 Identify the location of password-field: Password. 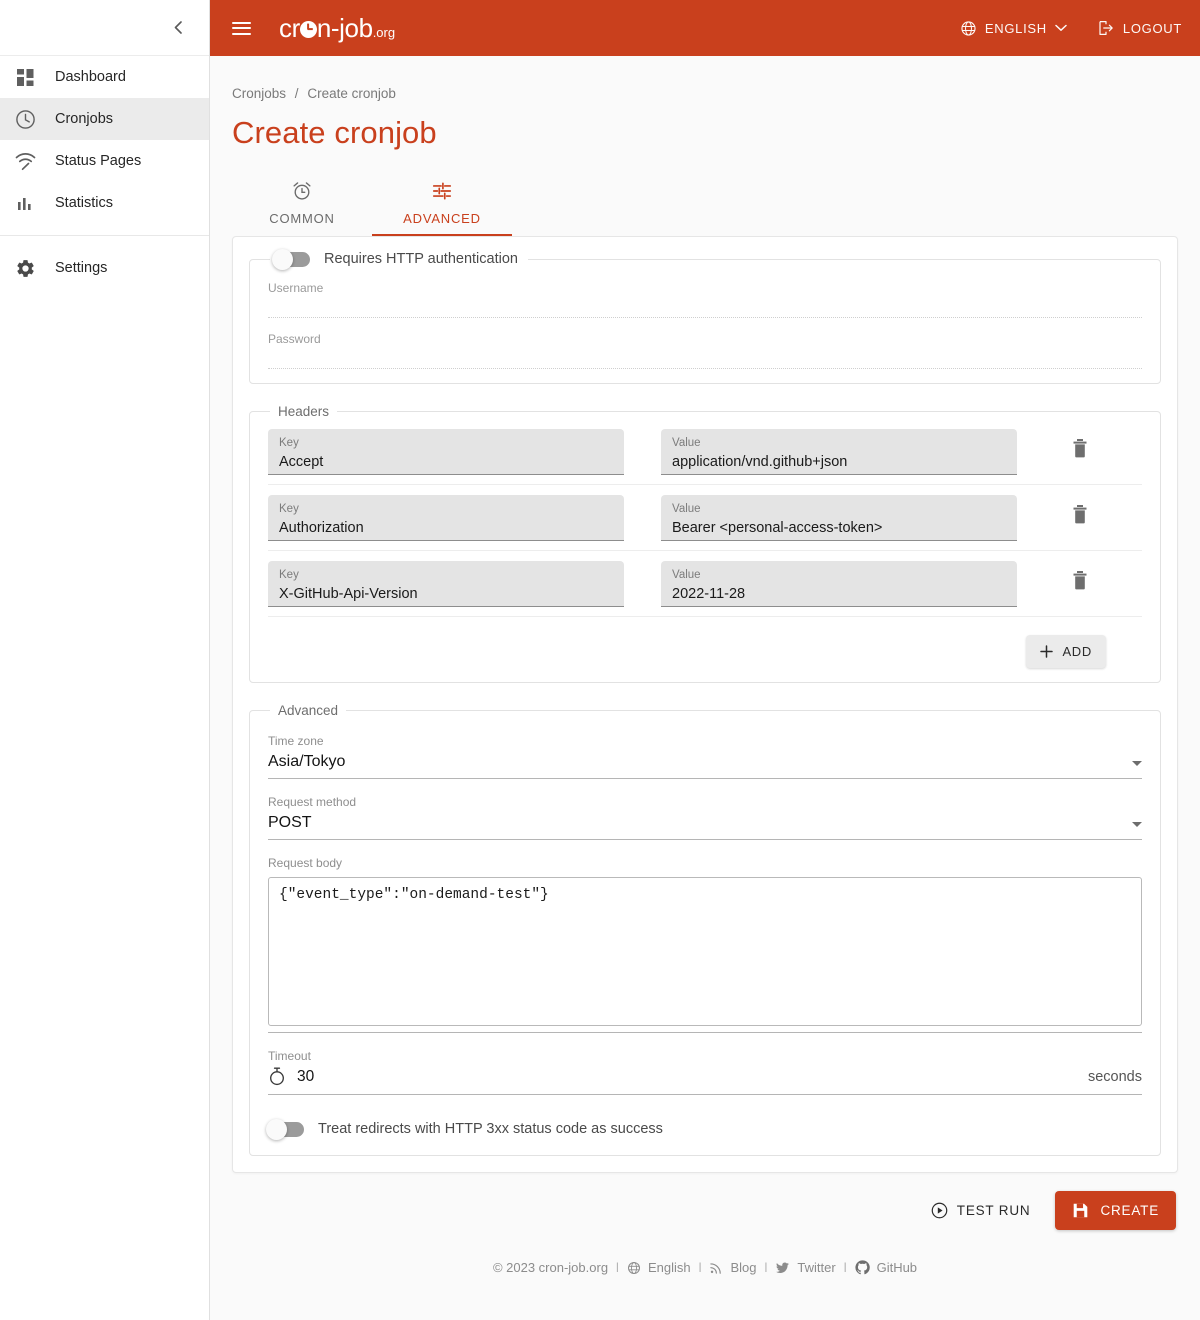
(705, 343).